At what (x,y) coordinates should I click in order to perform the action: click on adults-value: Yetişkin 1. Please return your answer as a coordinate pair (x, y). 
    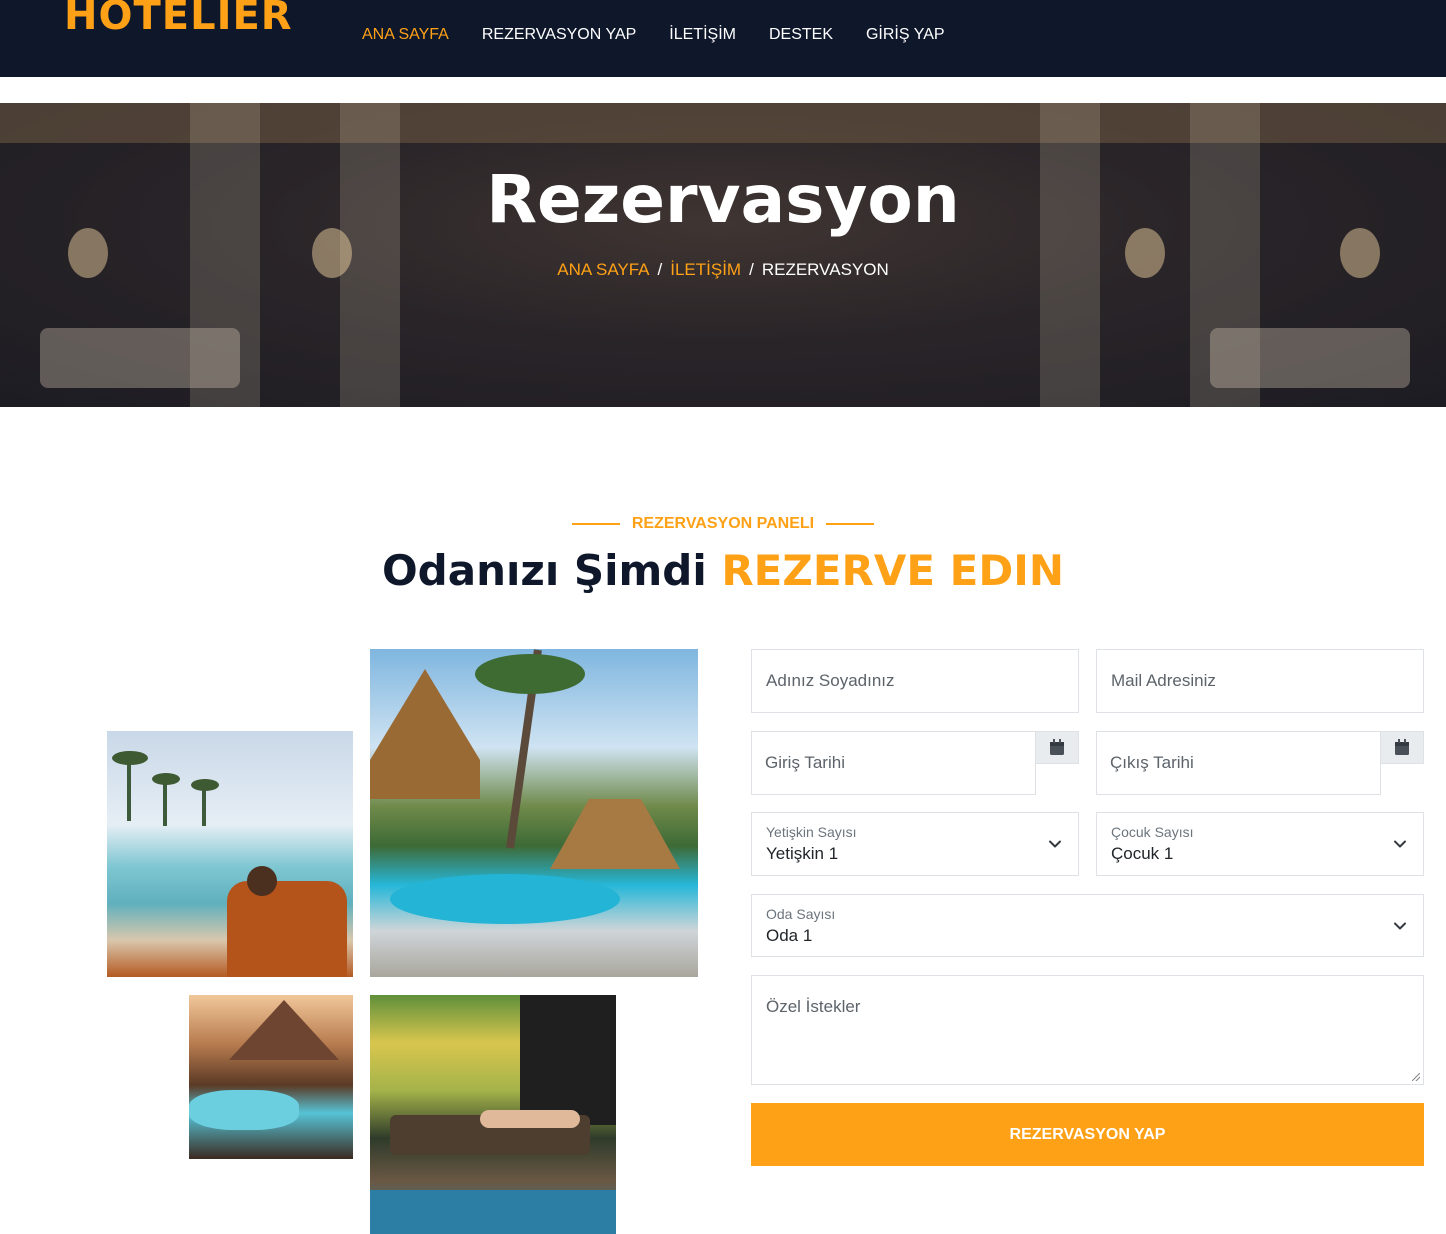
    Looking at the image, I should click on (802, 853).